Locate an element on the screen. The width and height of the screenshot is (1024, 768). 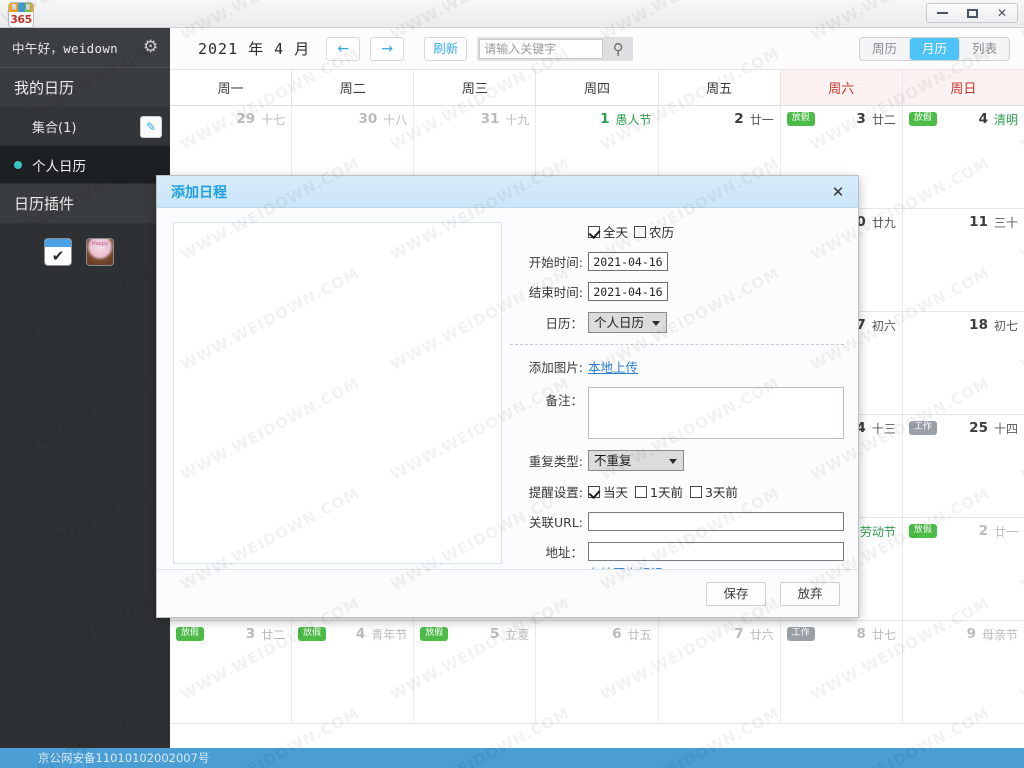
calendar-day-cell: 6 廿五 is located at coordinates (597, 672).